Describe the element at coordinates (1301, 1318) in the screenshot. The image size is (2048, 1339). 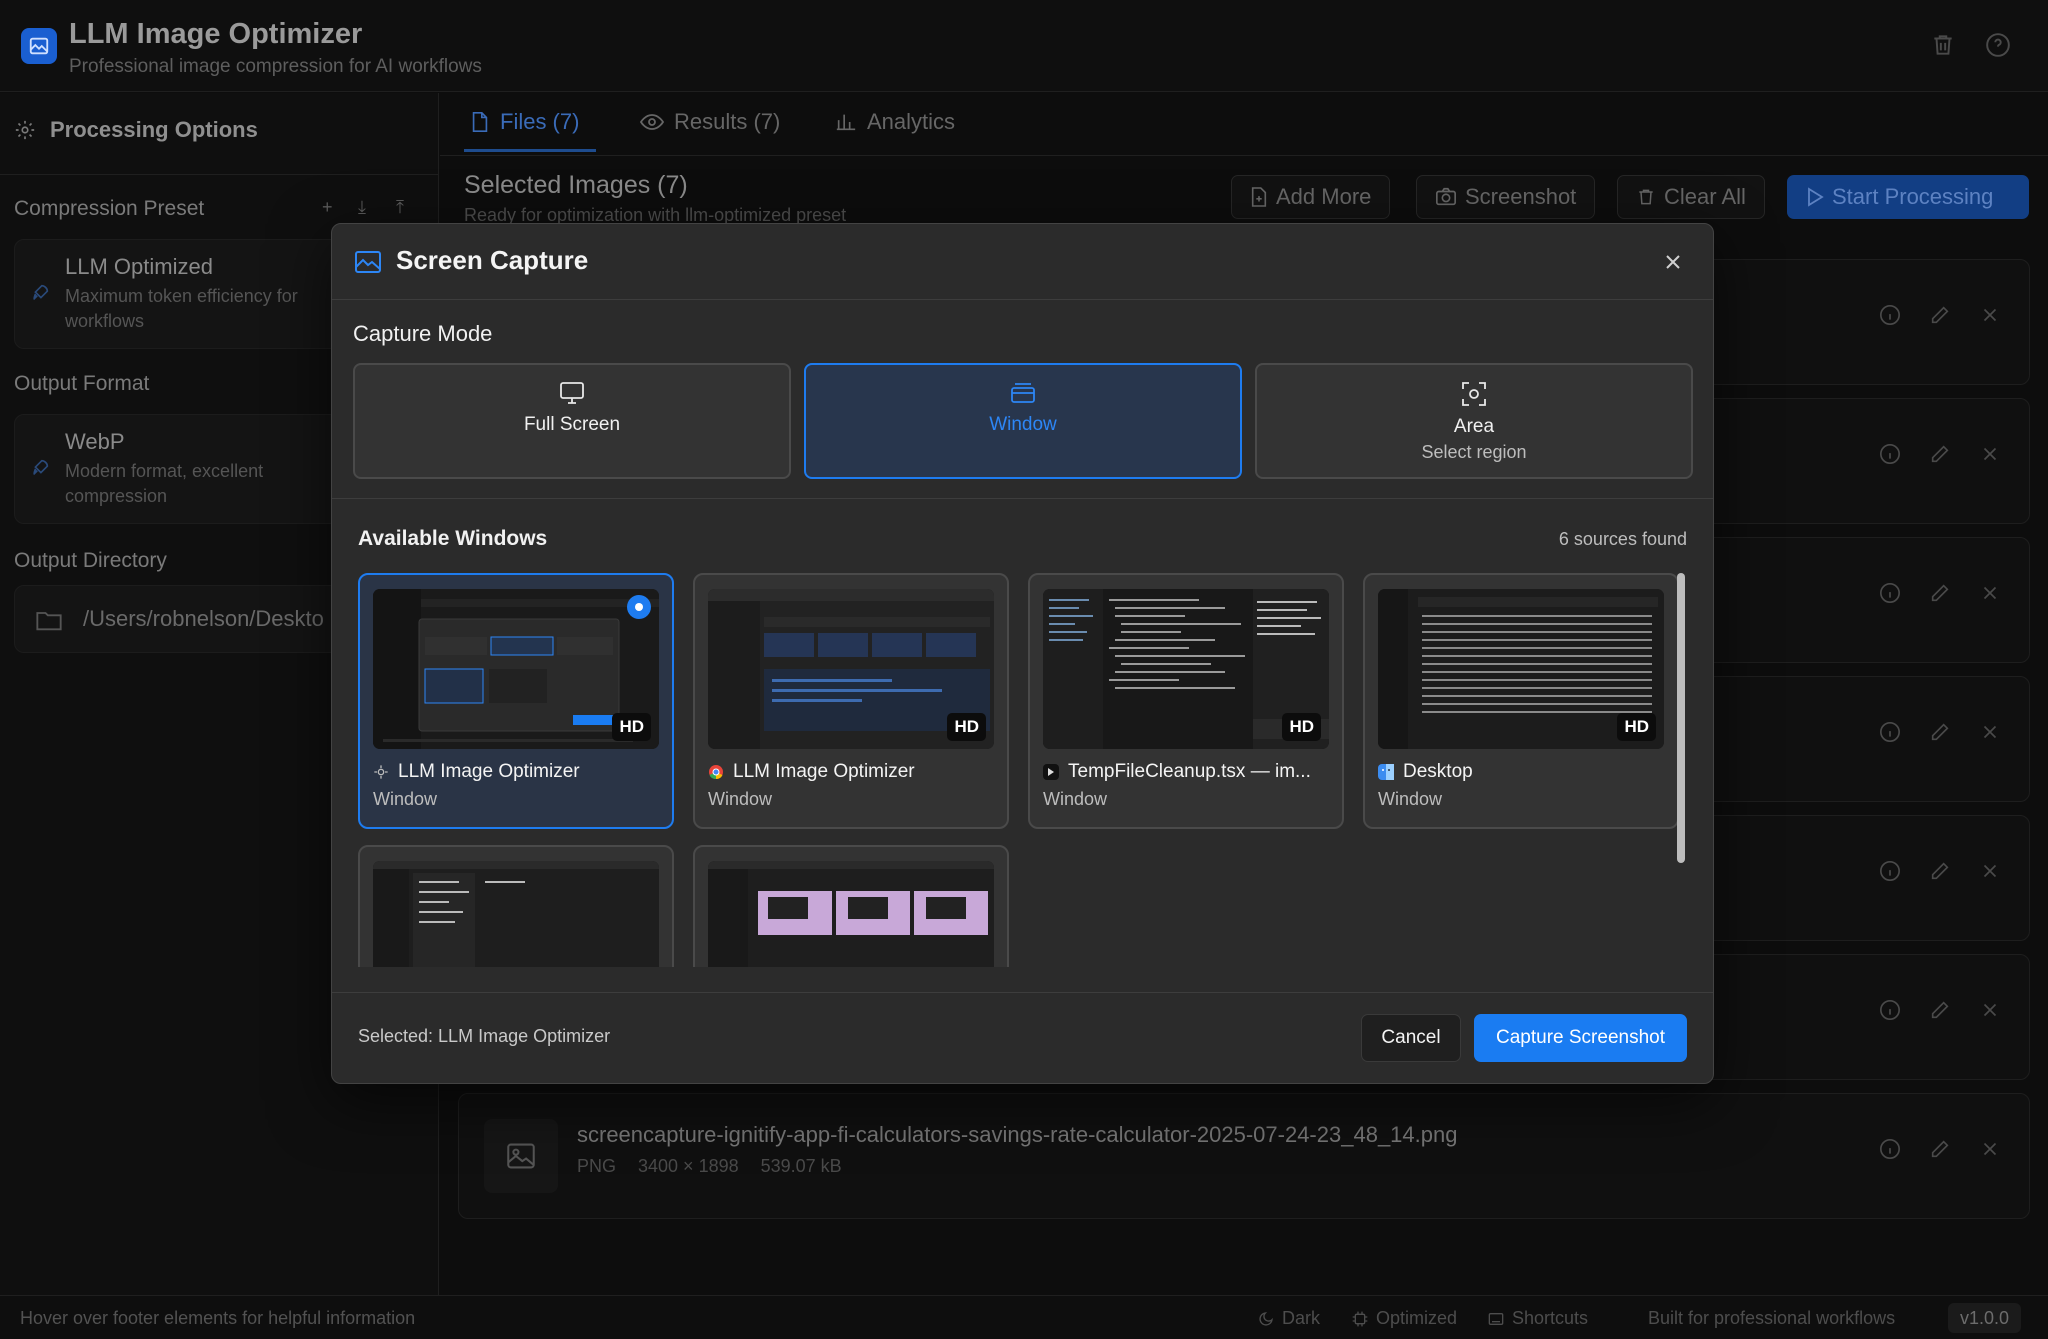
I see `theme-label: Dark` at that location.